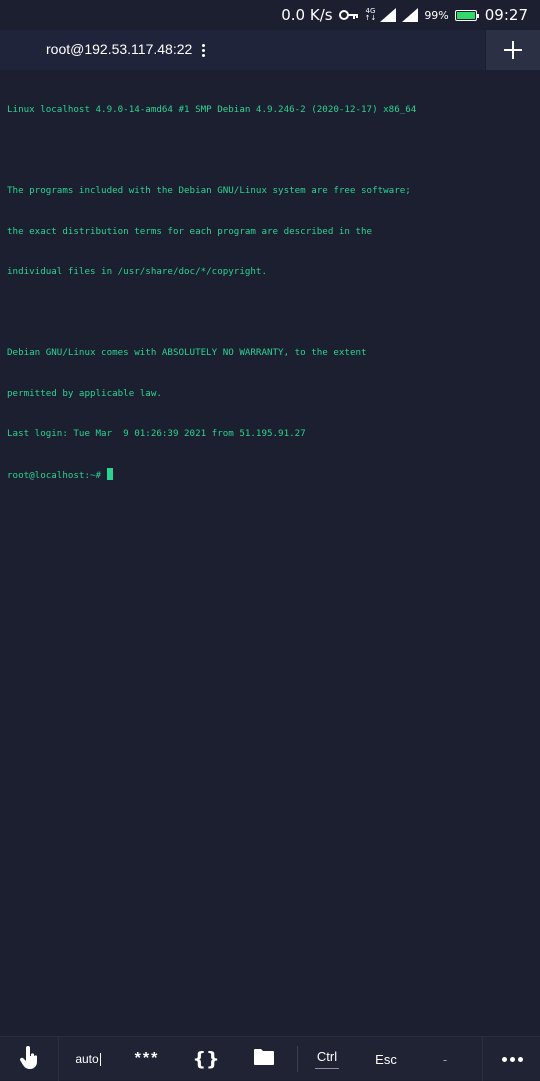 This screenshot has width=540, height=1081. What do you see at coordinates (270, 474) in the screenshot?
I see `terminal-prompt-line: root@localhost:~#` at bounding box center [270, 474].